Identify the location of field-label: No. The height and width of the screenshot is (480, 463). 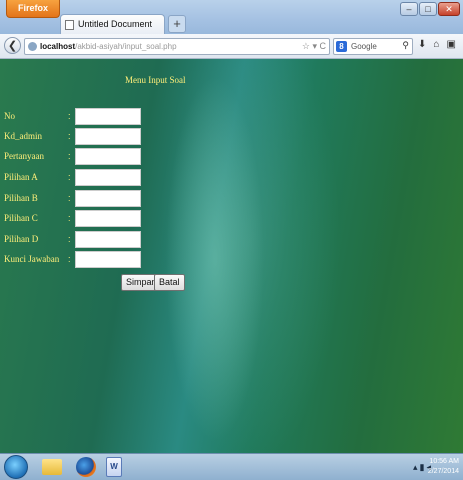
(9, 116).